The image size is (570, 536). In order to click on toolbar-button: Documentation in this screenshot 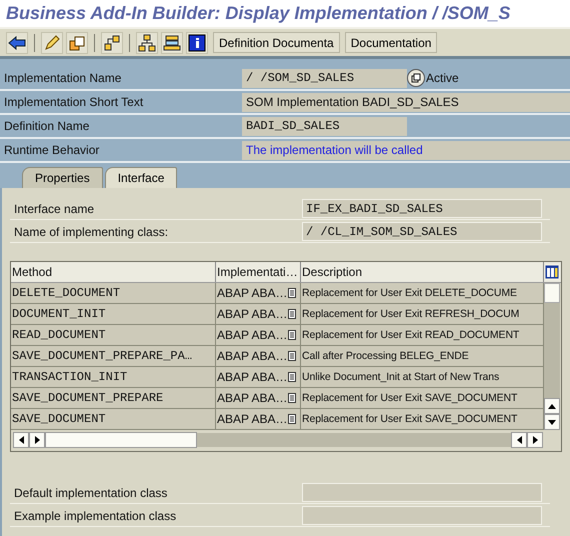, I will do `click(391, 42)`.